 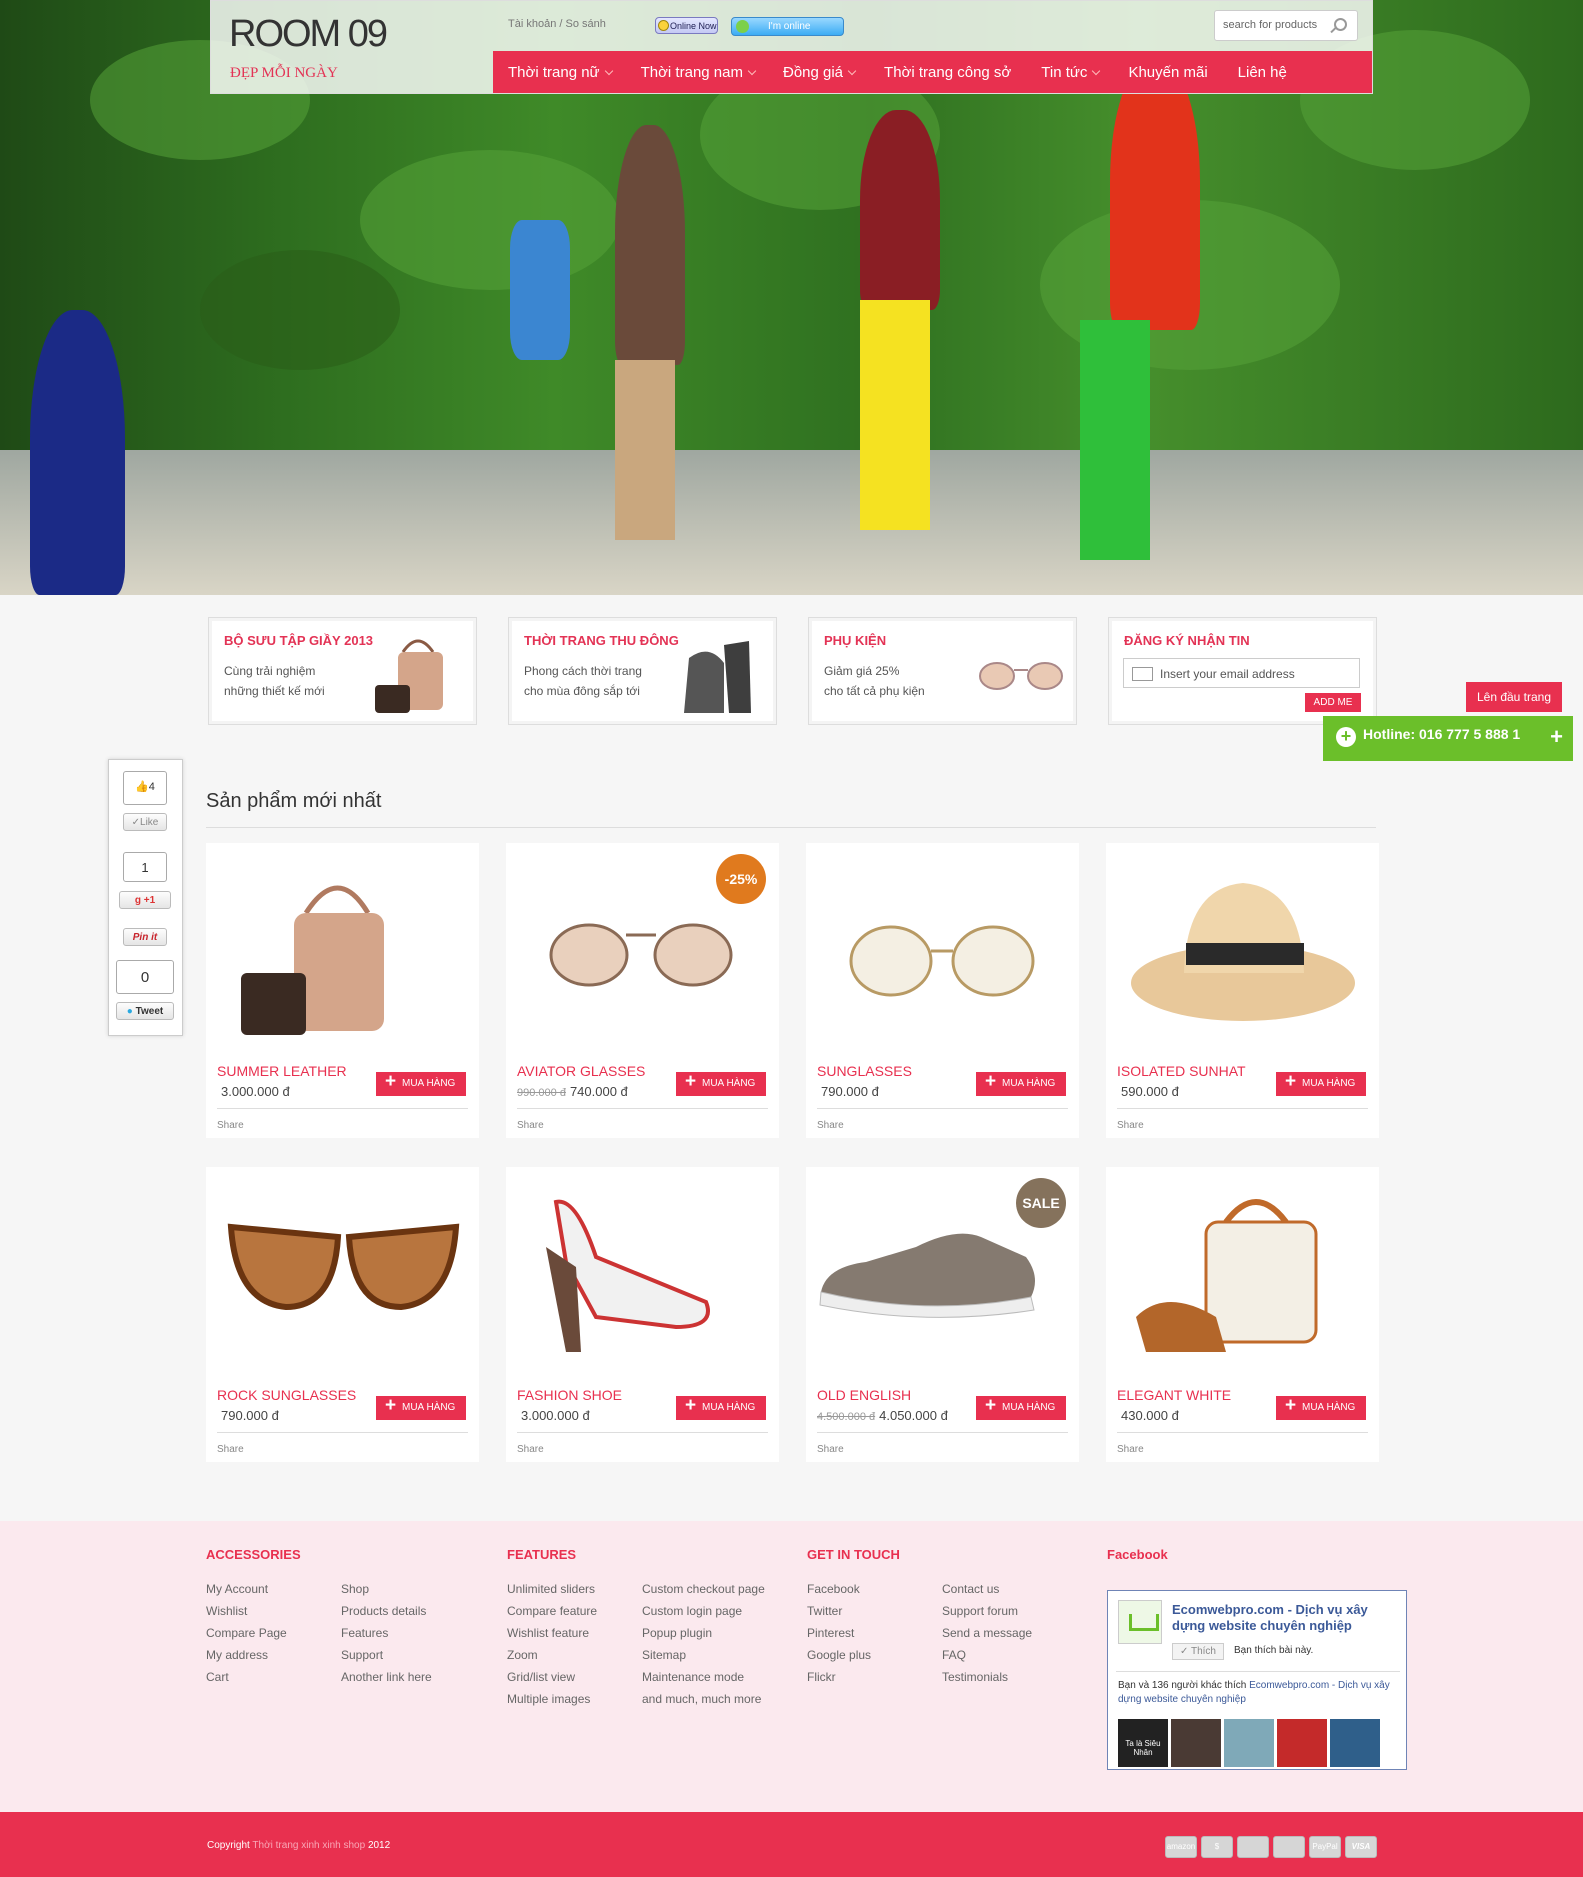 I want to click on nav-item-cong-so: Thời trang công sở, so click(x=947, y=72).